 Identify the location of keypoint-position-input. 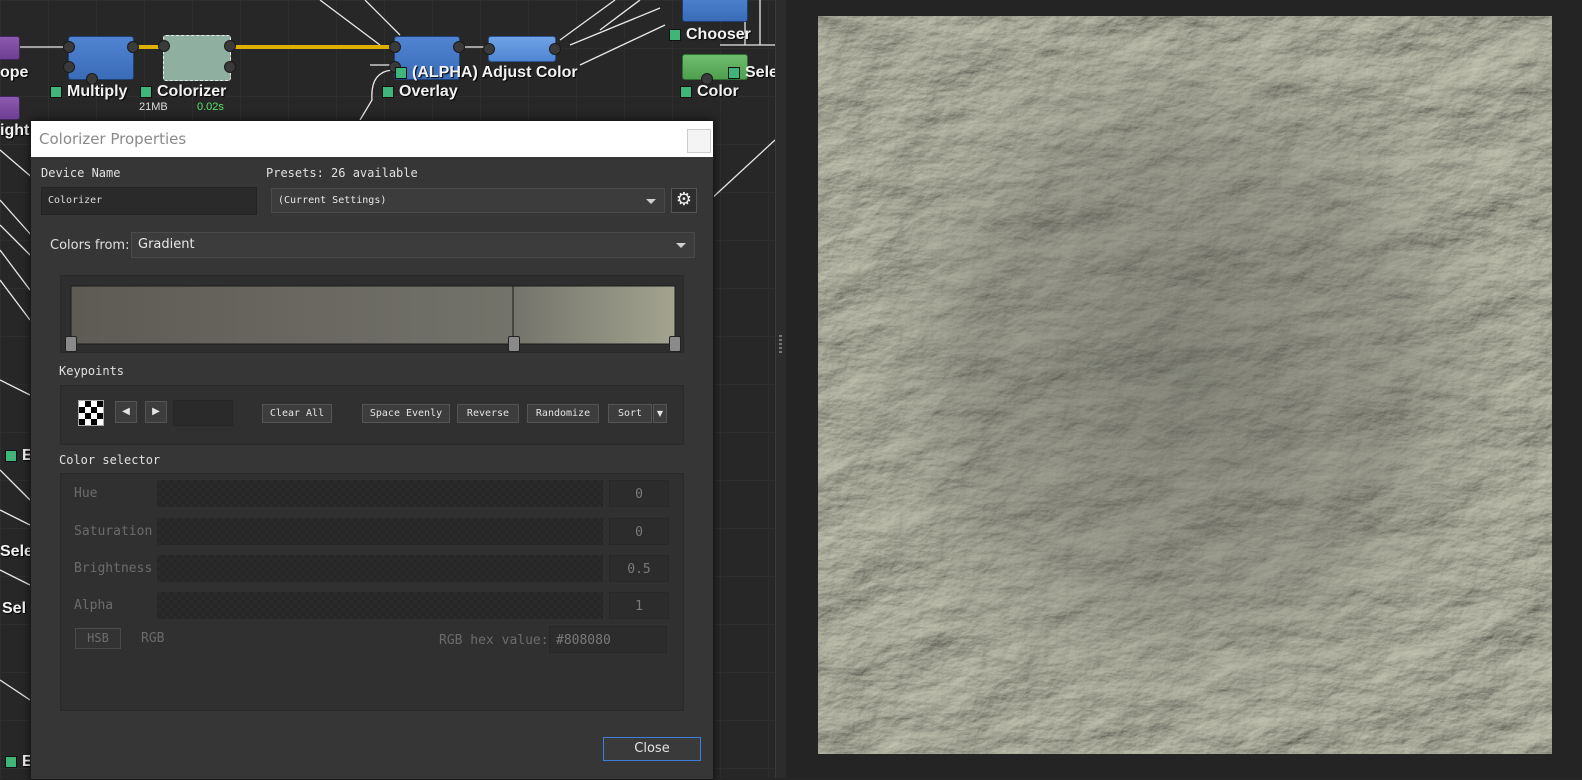
(203, 413).